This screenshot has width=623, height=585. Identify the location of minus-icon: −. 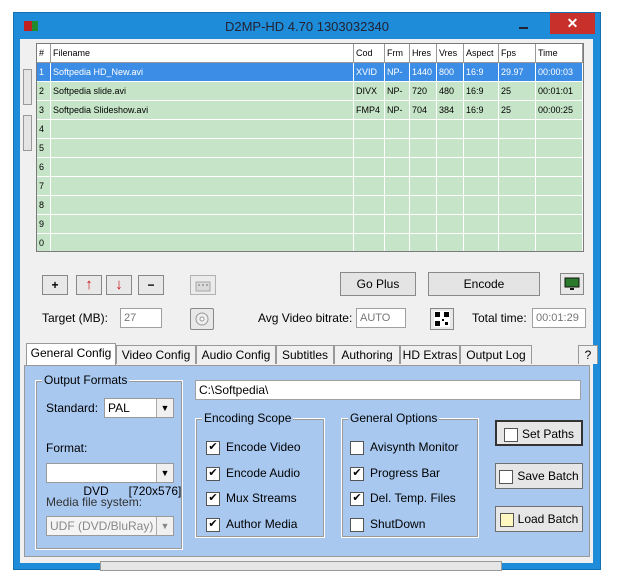
(151, 285).